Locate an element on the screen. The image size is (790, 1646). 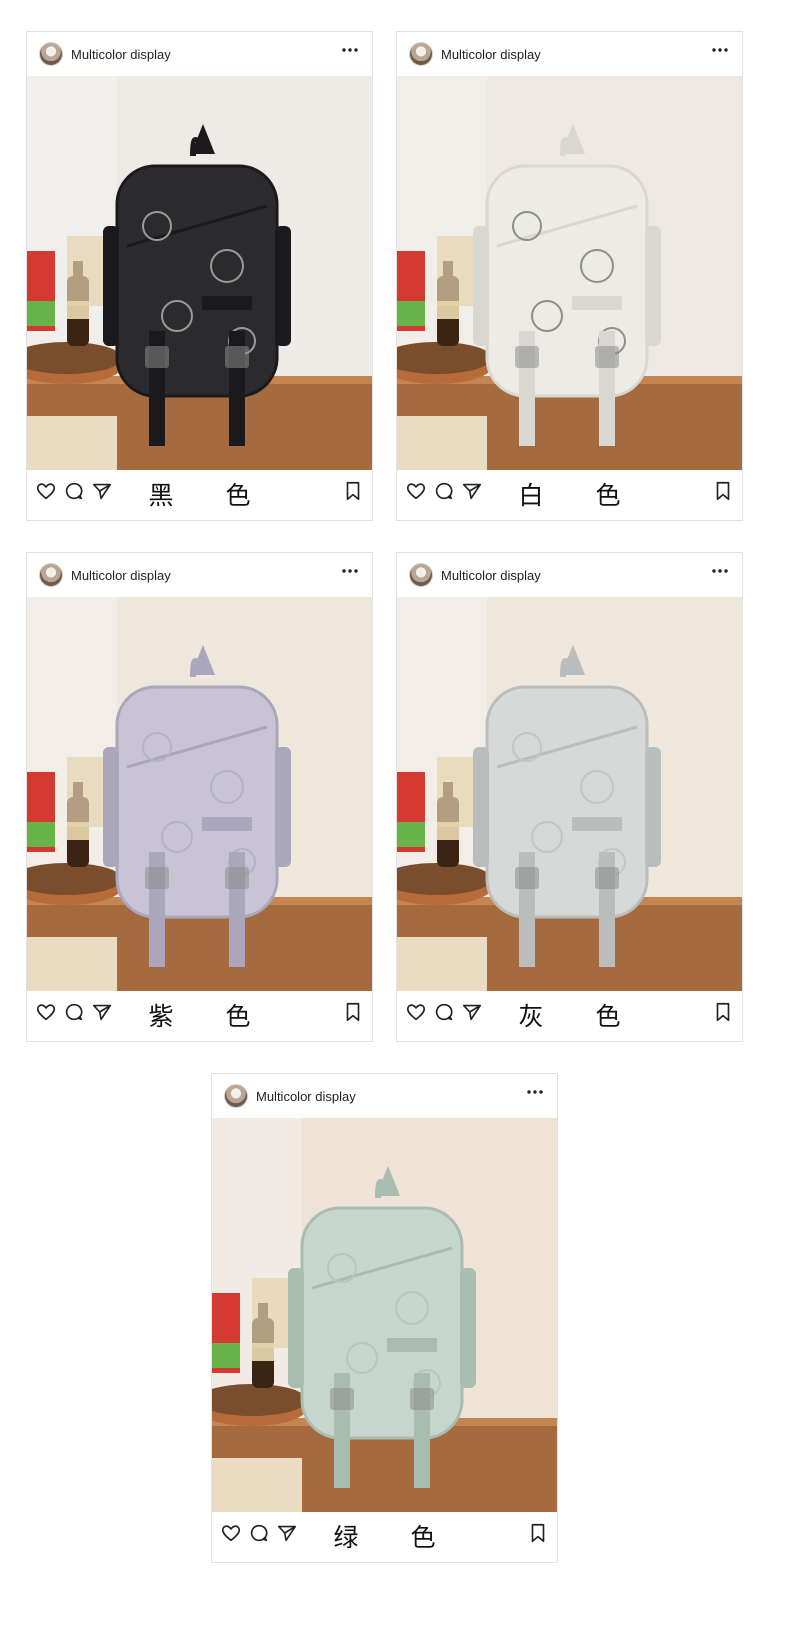
post-actions: 黑 色 is located at coordinates (199, 496).